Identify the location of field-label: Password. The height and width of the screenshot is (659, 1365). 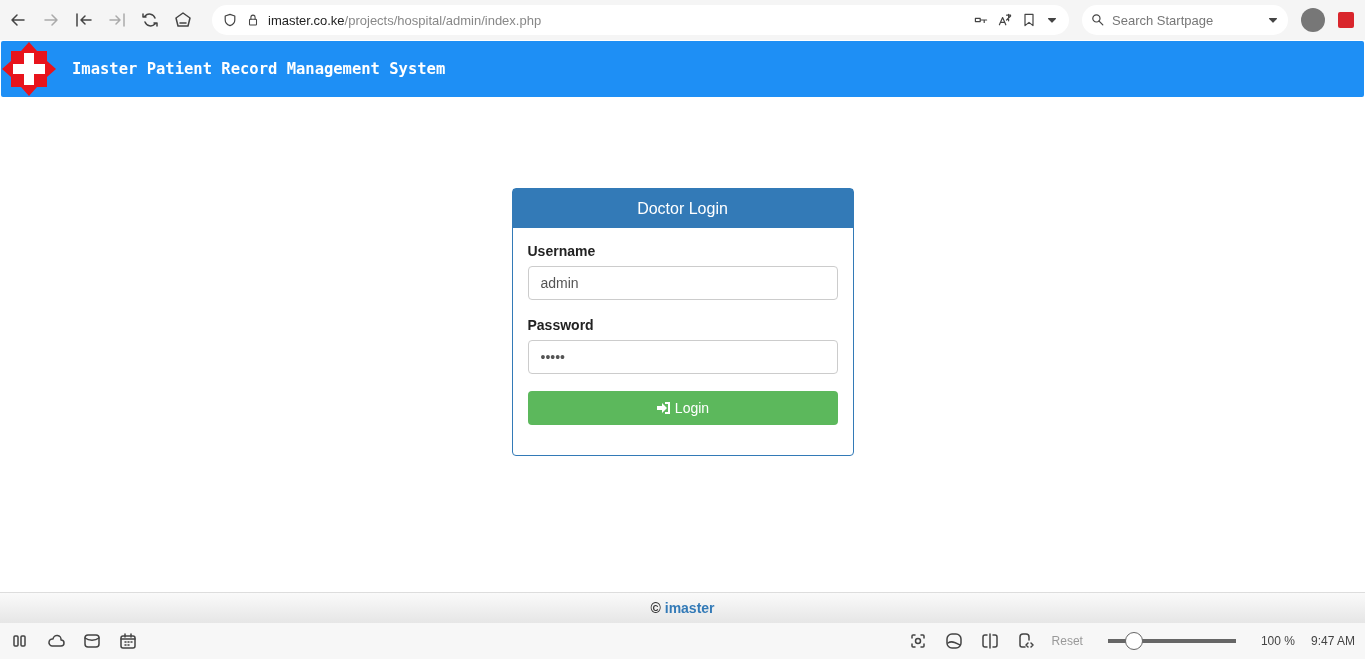
(561, 325).